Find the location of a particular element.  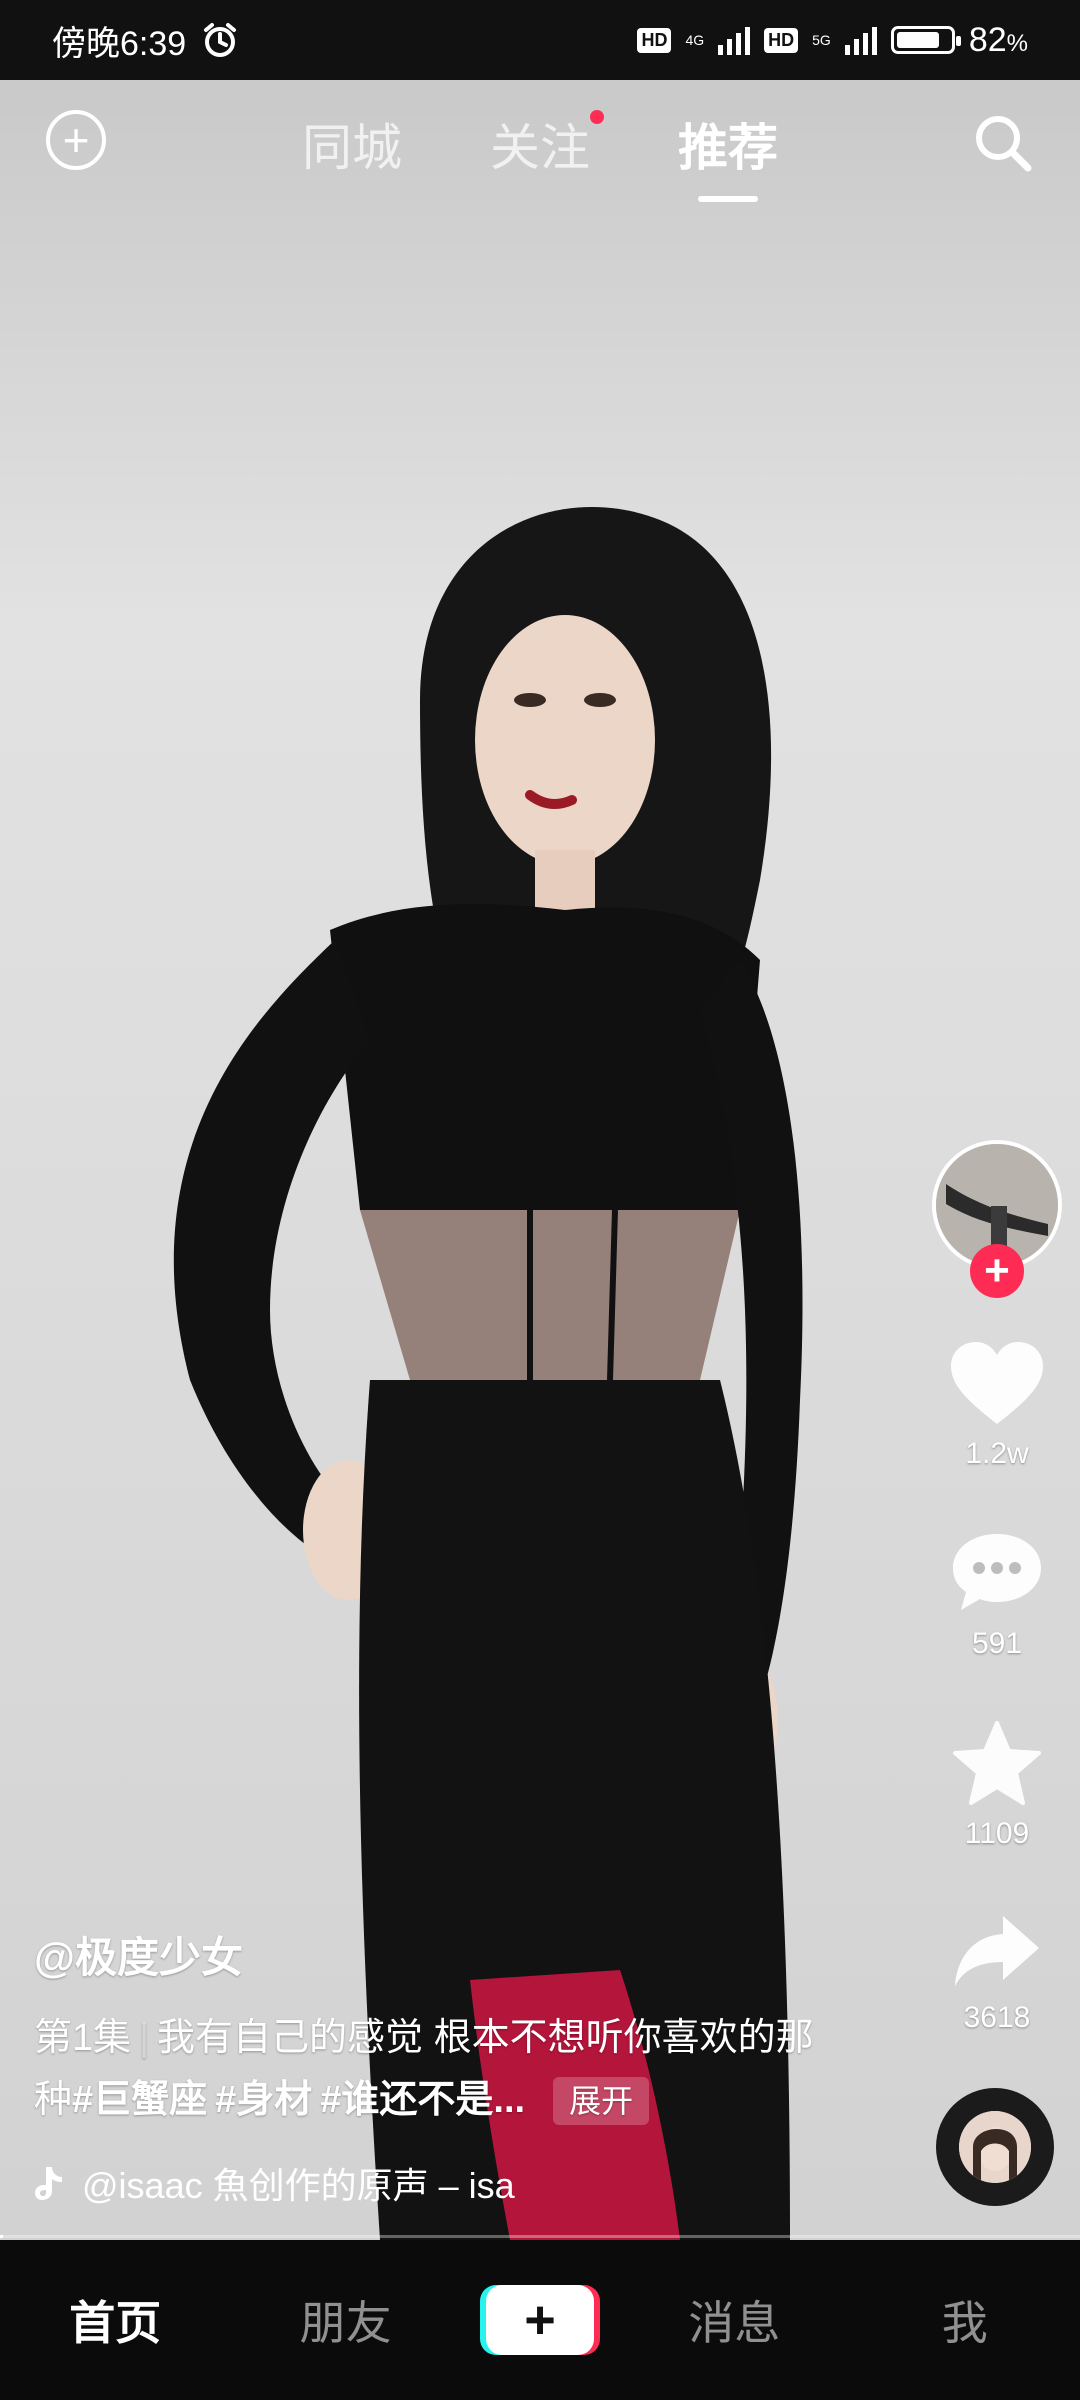

favorite-action: 1109 is located at coordinates (997, 1785).